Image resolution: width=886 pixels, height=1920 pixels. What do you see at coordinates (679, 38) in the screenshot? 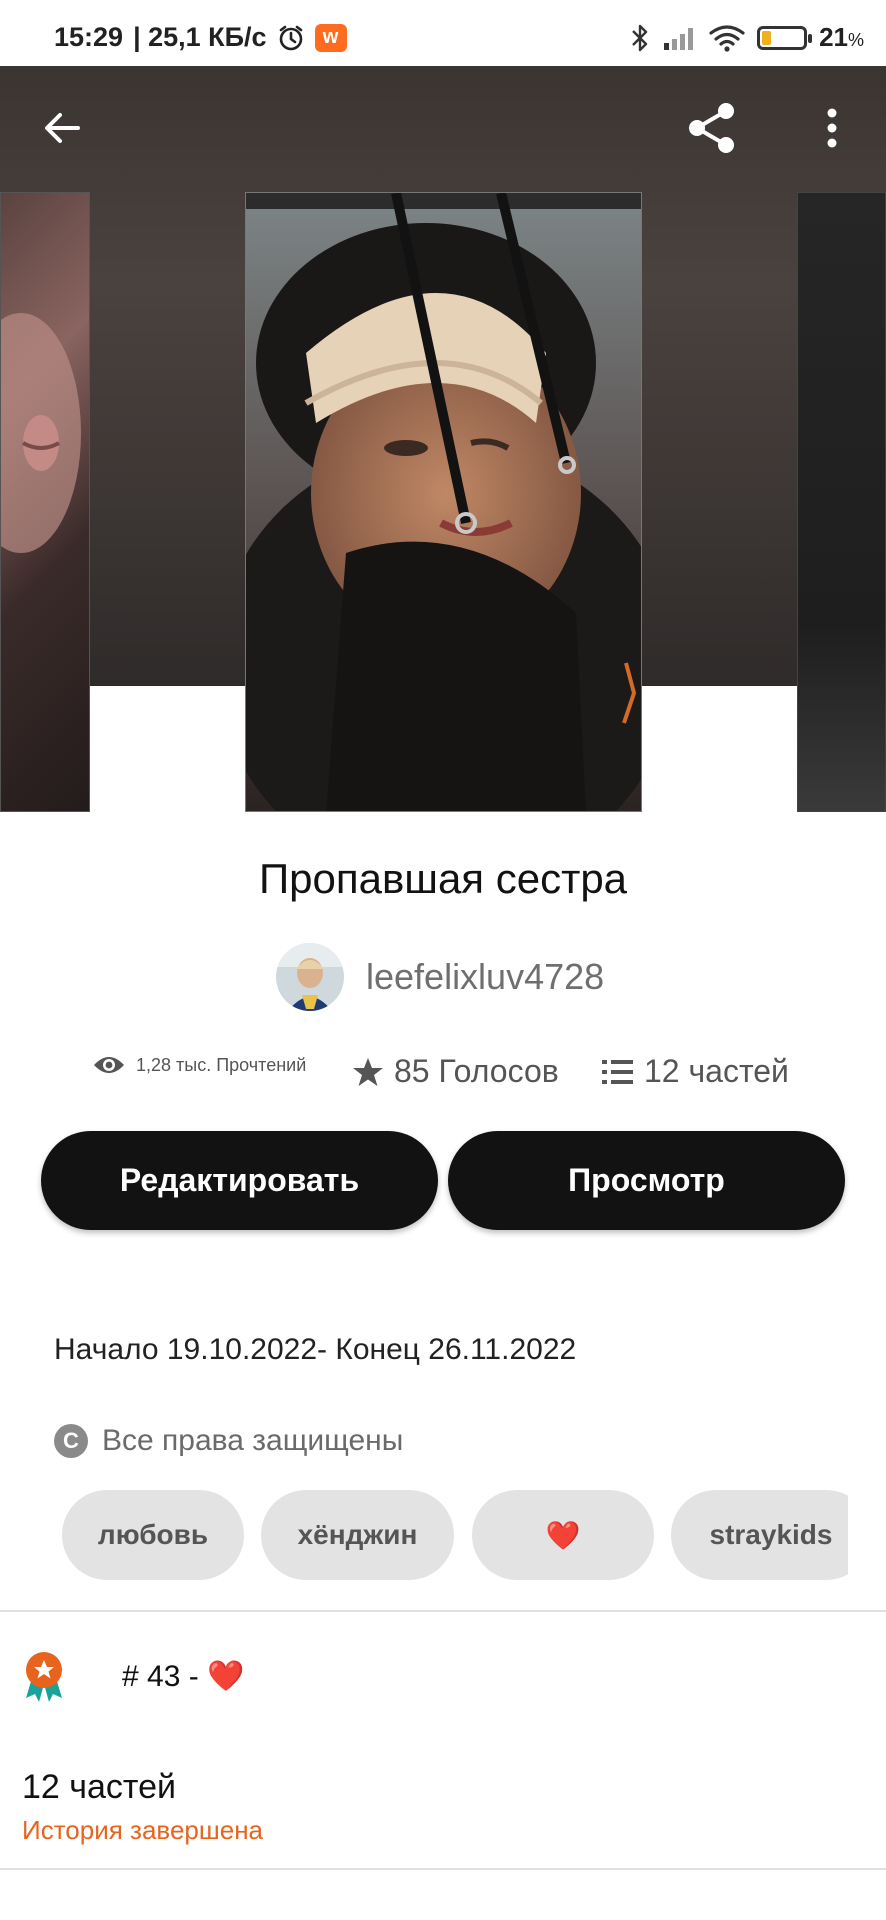
I see `signal-icon` at bounding box center [679, 38].